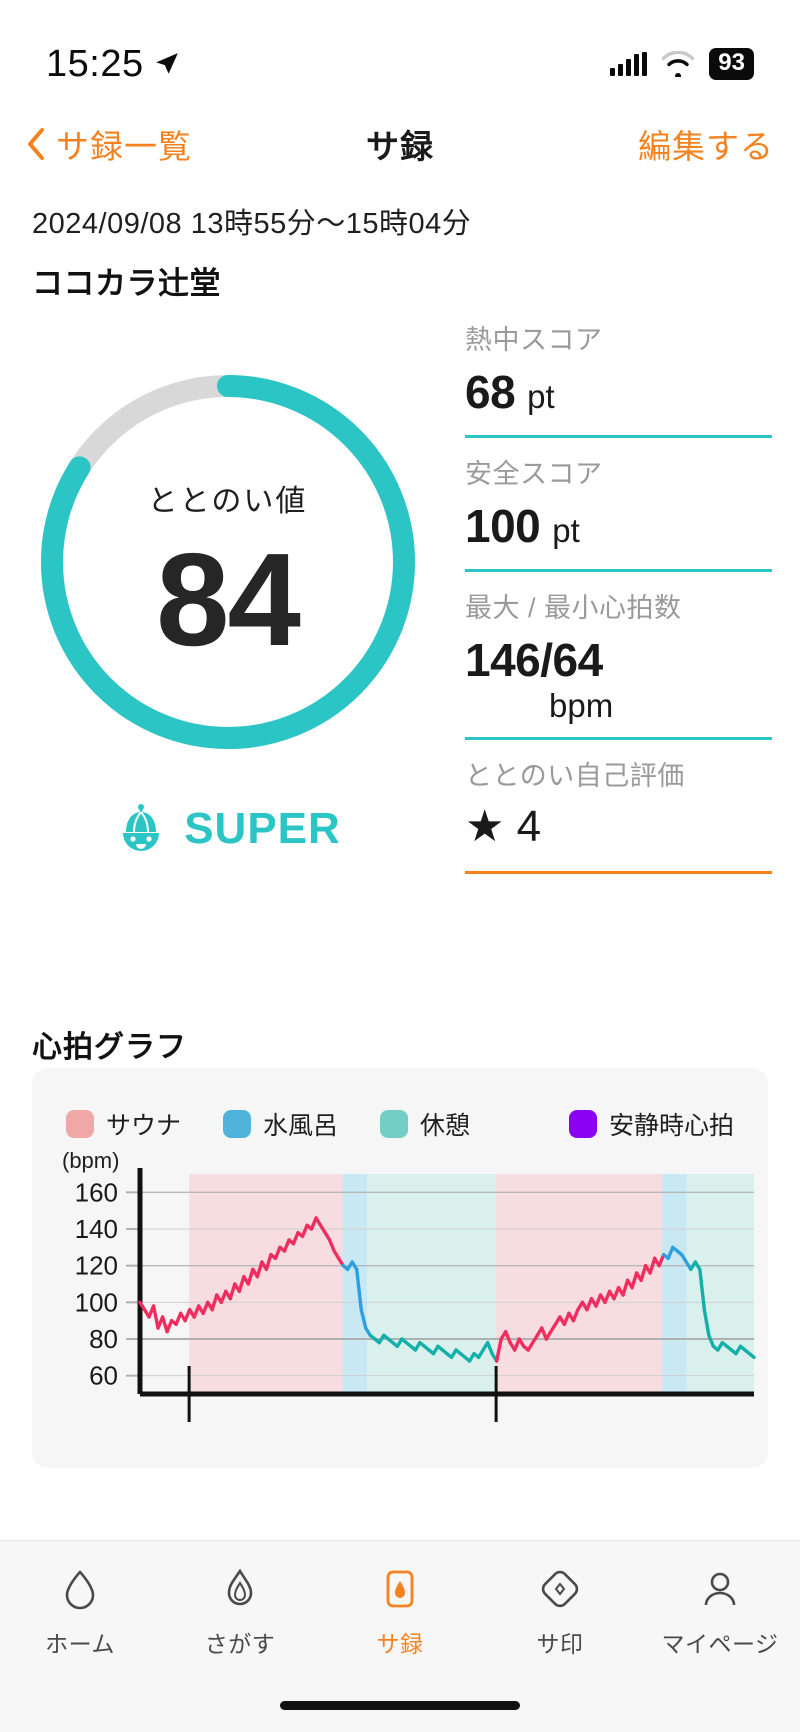 This screenshot has height=1732, width=800. Describe the element at coordinates (678, 63) in the screenshot. I see `wifi-icon` at that location.